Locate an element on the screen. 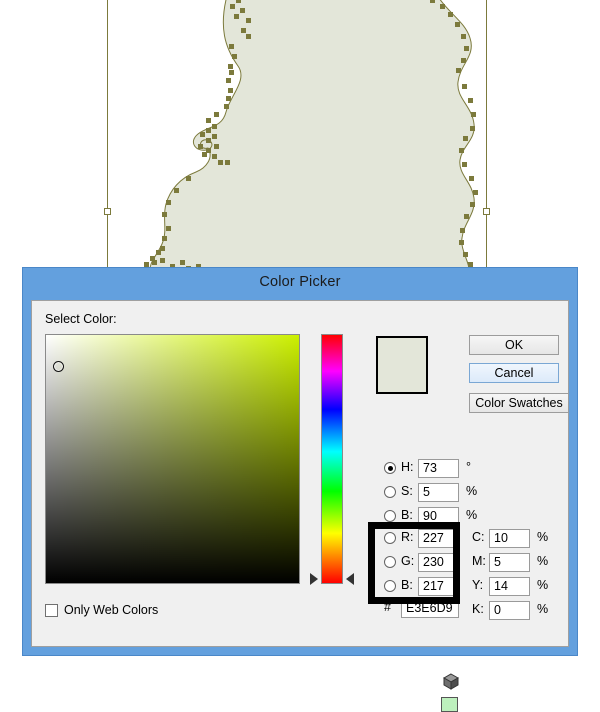  brightness-unit: % is located at coordinates (472, 515).